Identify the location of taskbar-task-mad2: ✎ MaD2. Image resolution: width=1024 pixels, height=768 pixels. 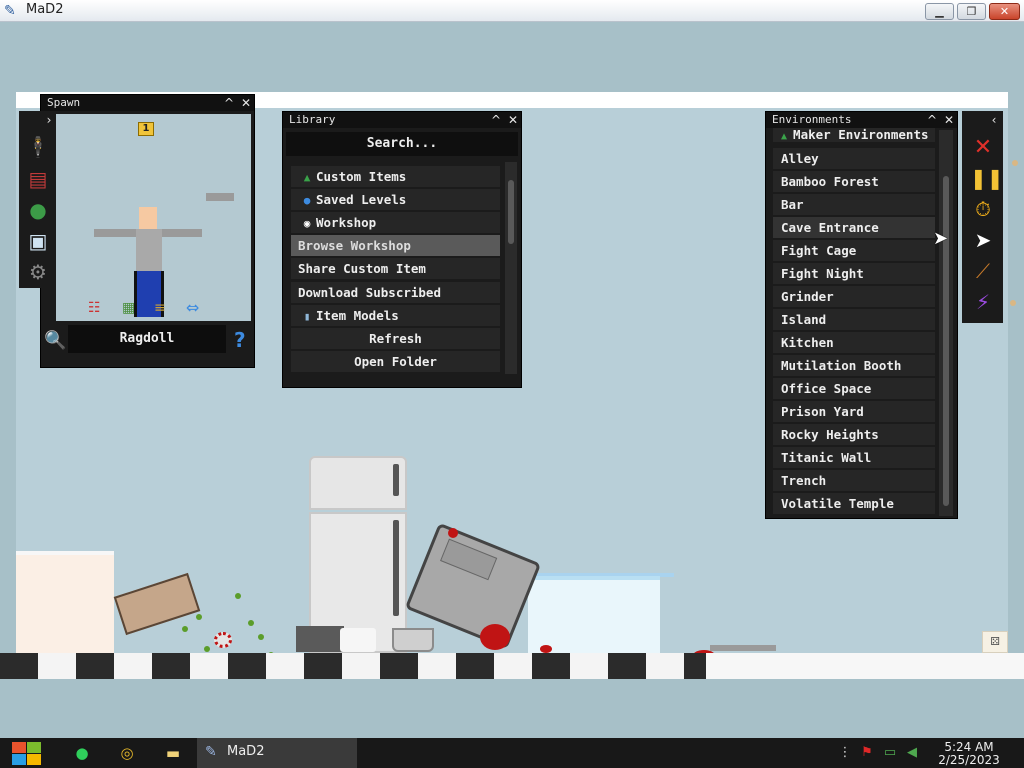
(277, 753).